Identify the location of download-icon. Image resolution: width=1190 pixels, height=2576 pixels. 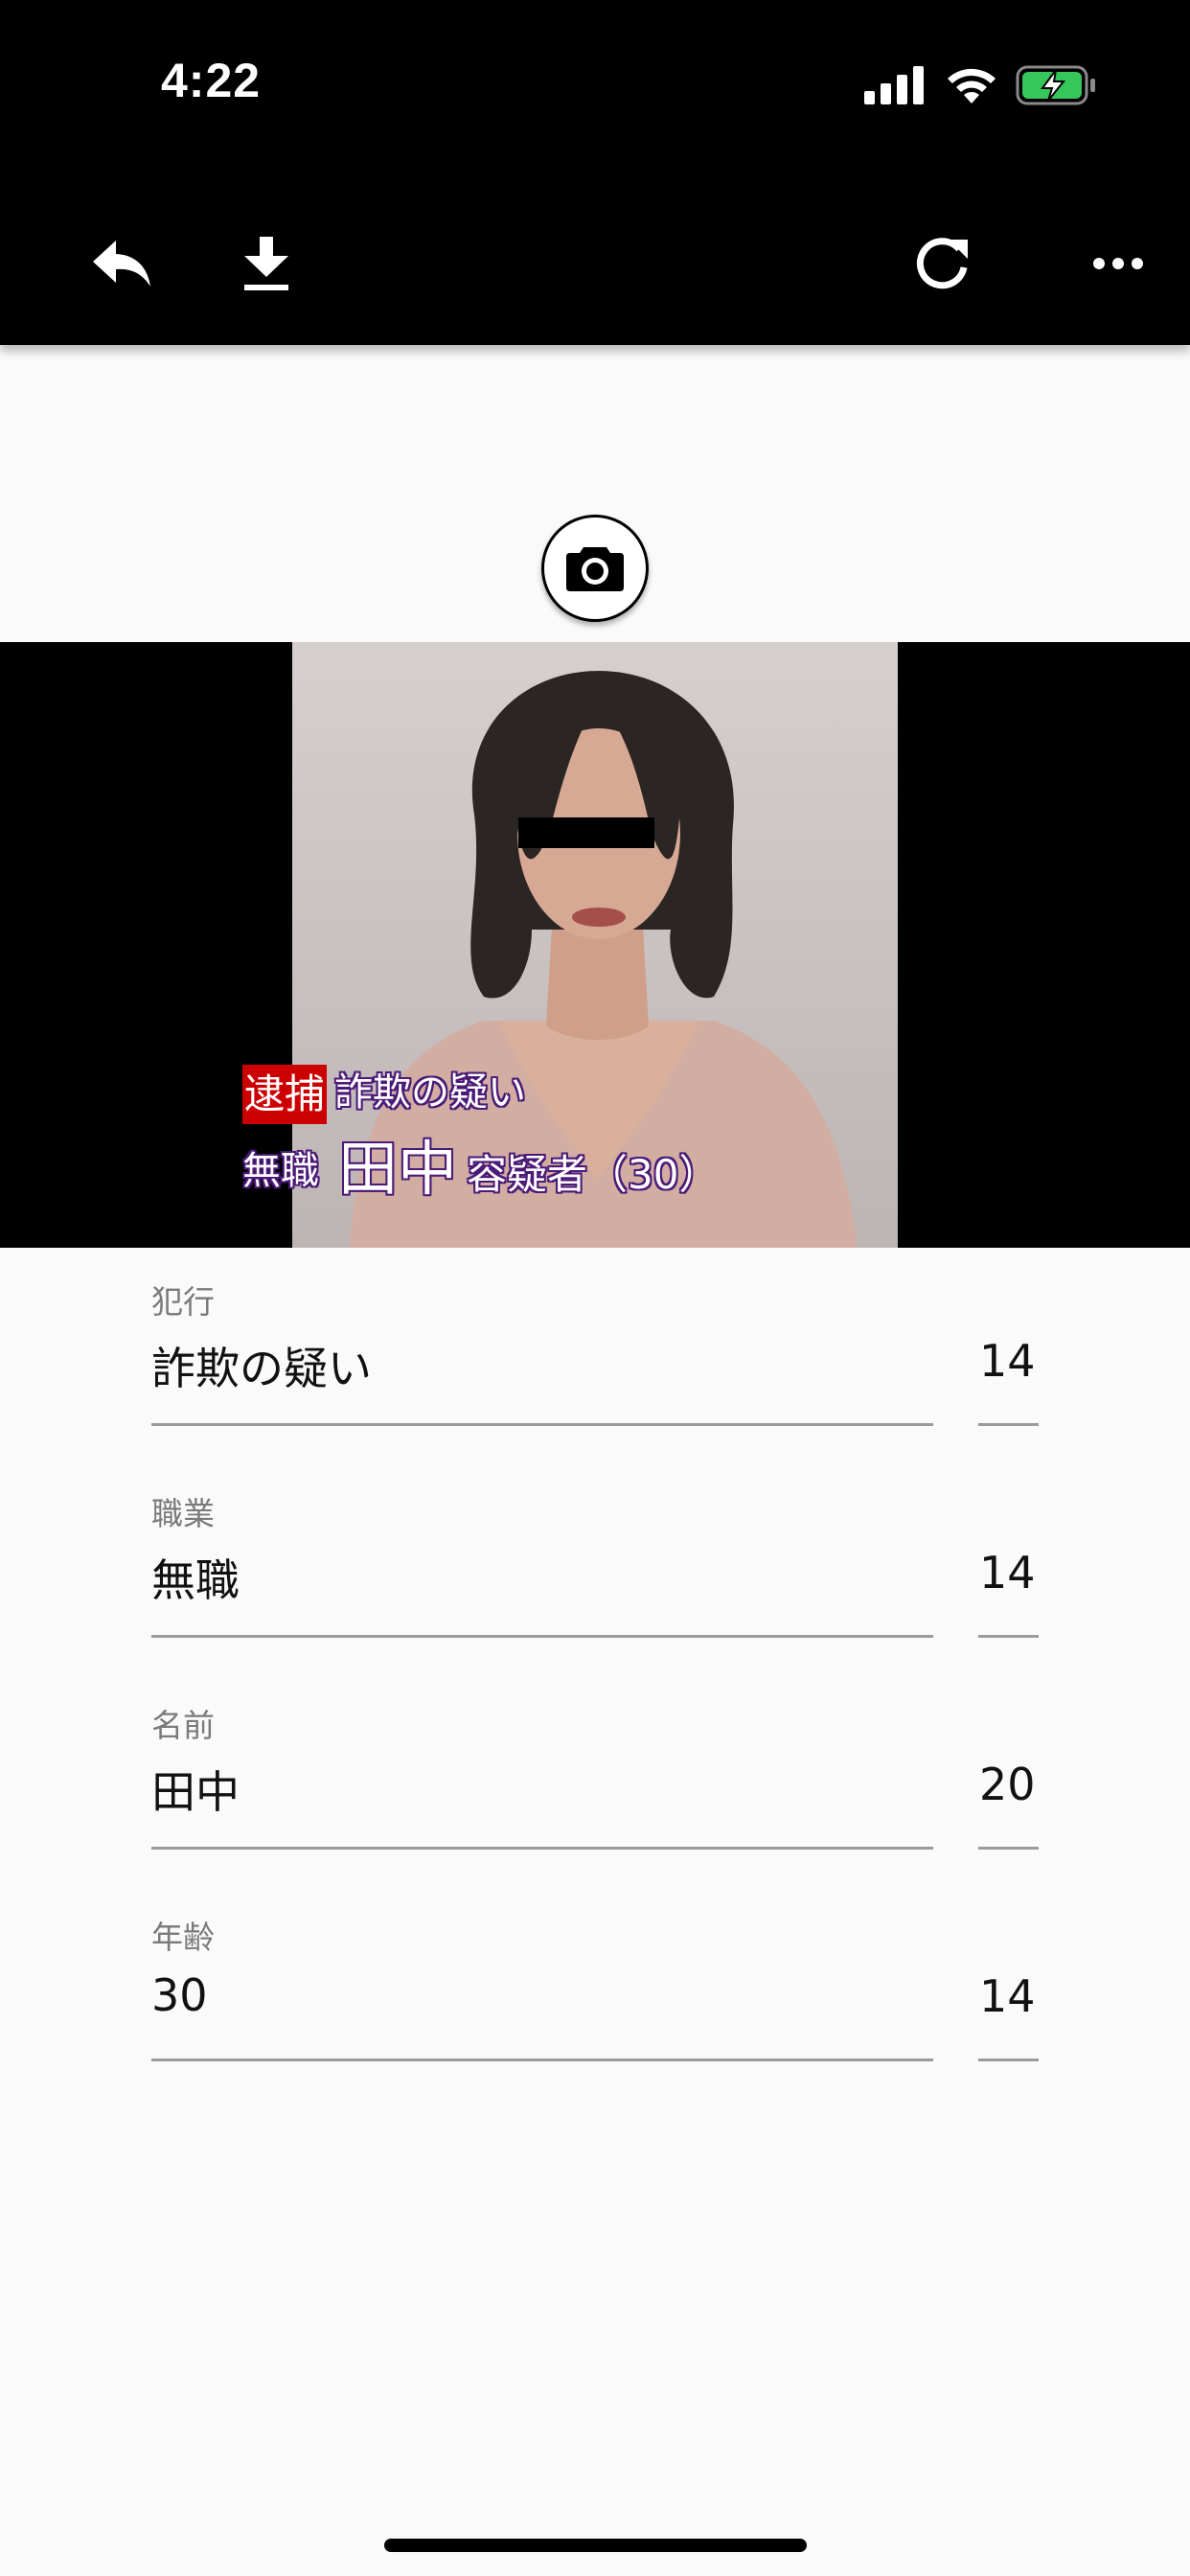
(266, 263).